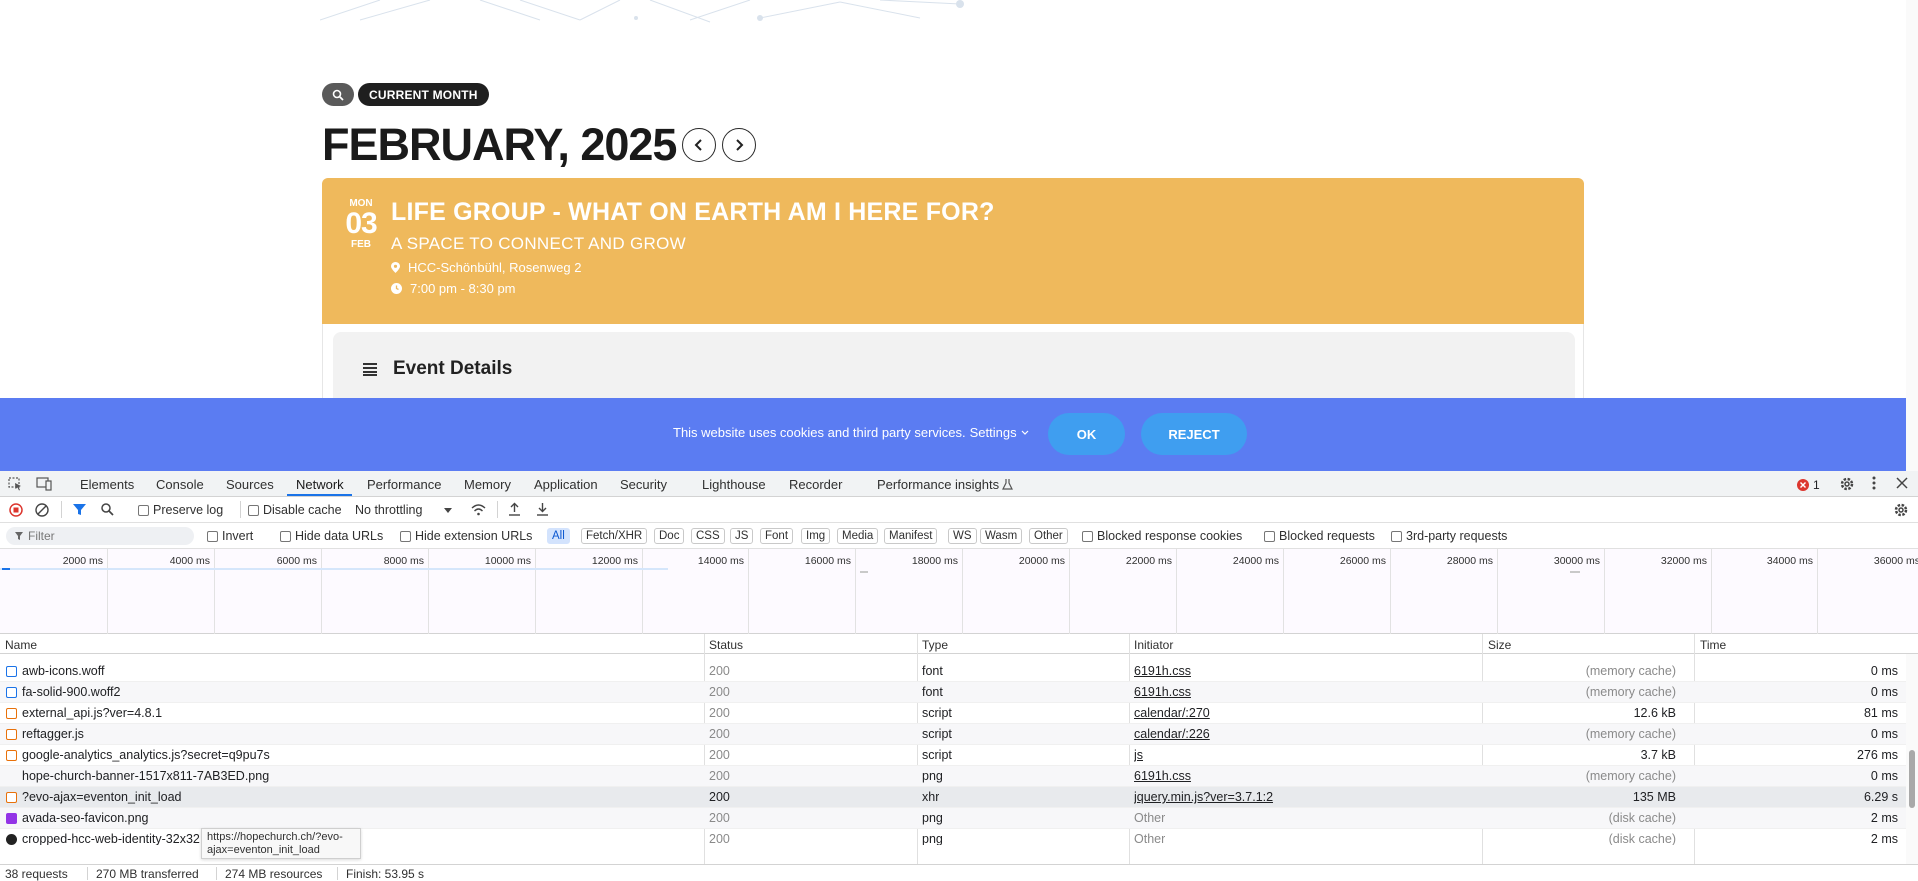  What do you see at coordinates (1808, 485) in the screenshot?
I see `error-count-badge: 1` at bounding box center [1808, 485].